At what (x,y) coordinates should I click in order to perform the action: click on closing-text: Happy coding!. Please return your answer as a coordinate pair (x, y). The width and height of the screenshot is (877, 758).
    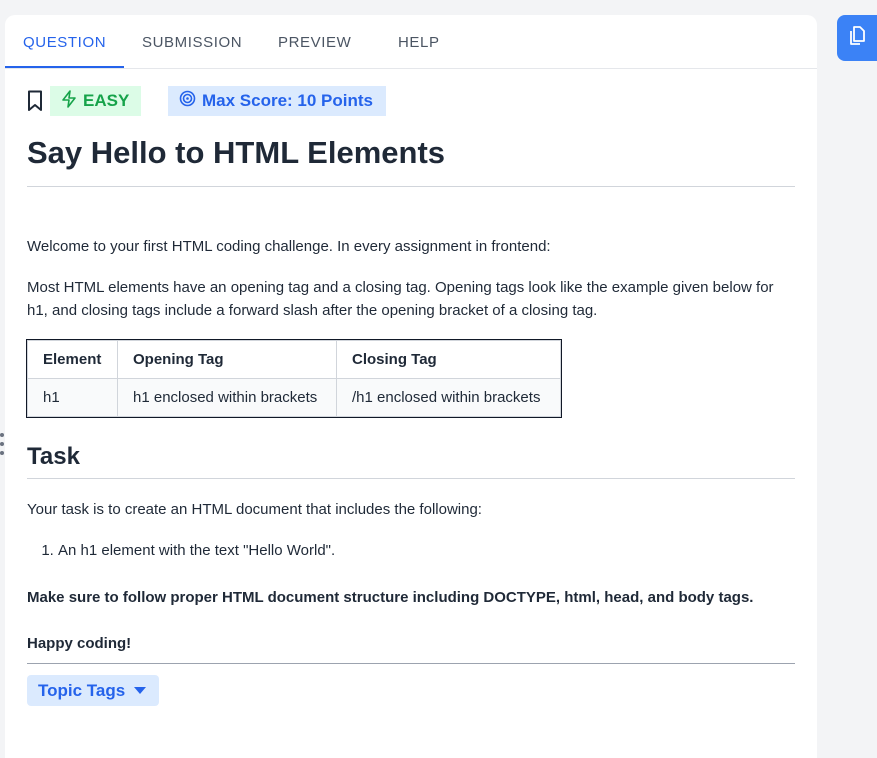
    Looking at the image, I should click on (79, 643).